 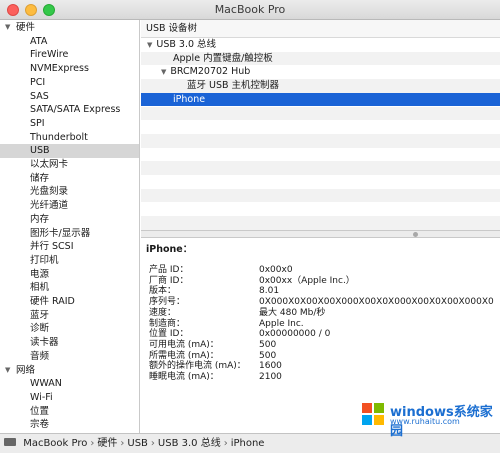 What do you see at coordinates (163, 291) in the screenshot?
I see `detail-label: 版本：` at bounding box center [163, 291].